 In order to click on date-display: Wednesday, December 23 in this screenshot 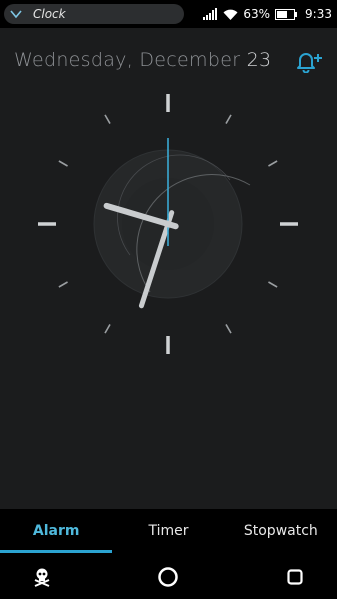, I will do `click(142, 60)`.